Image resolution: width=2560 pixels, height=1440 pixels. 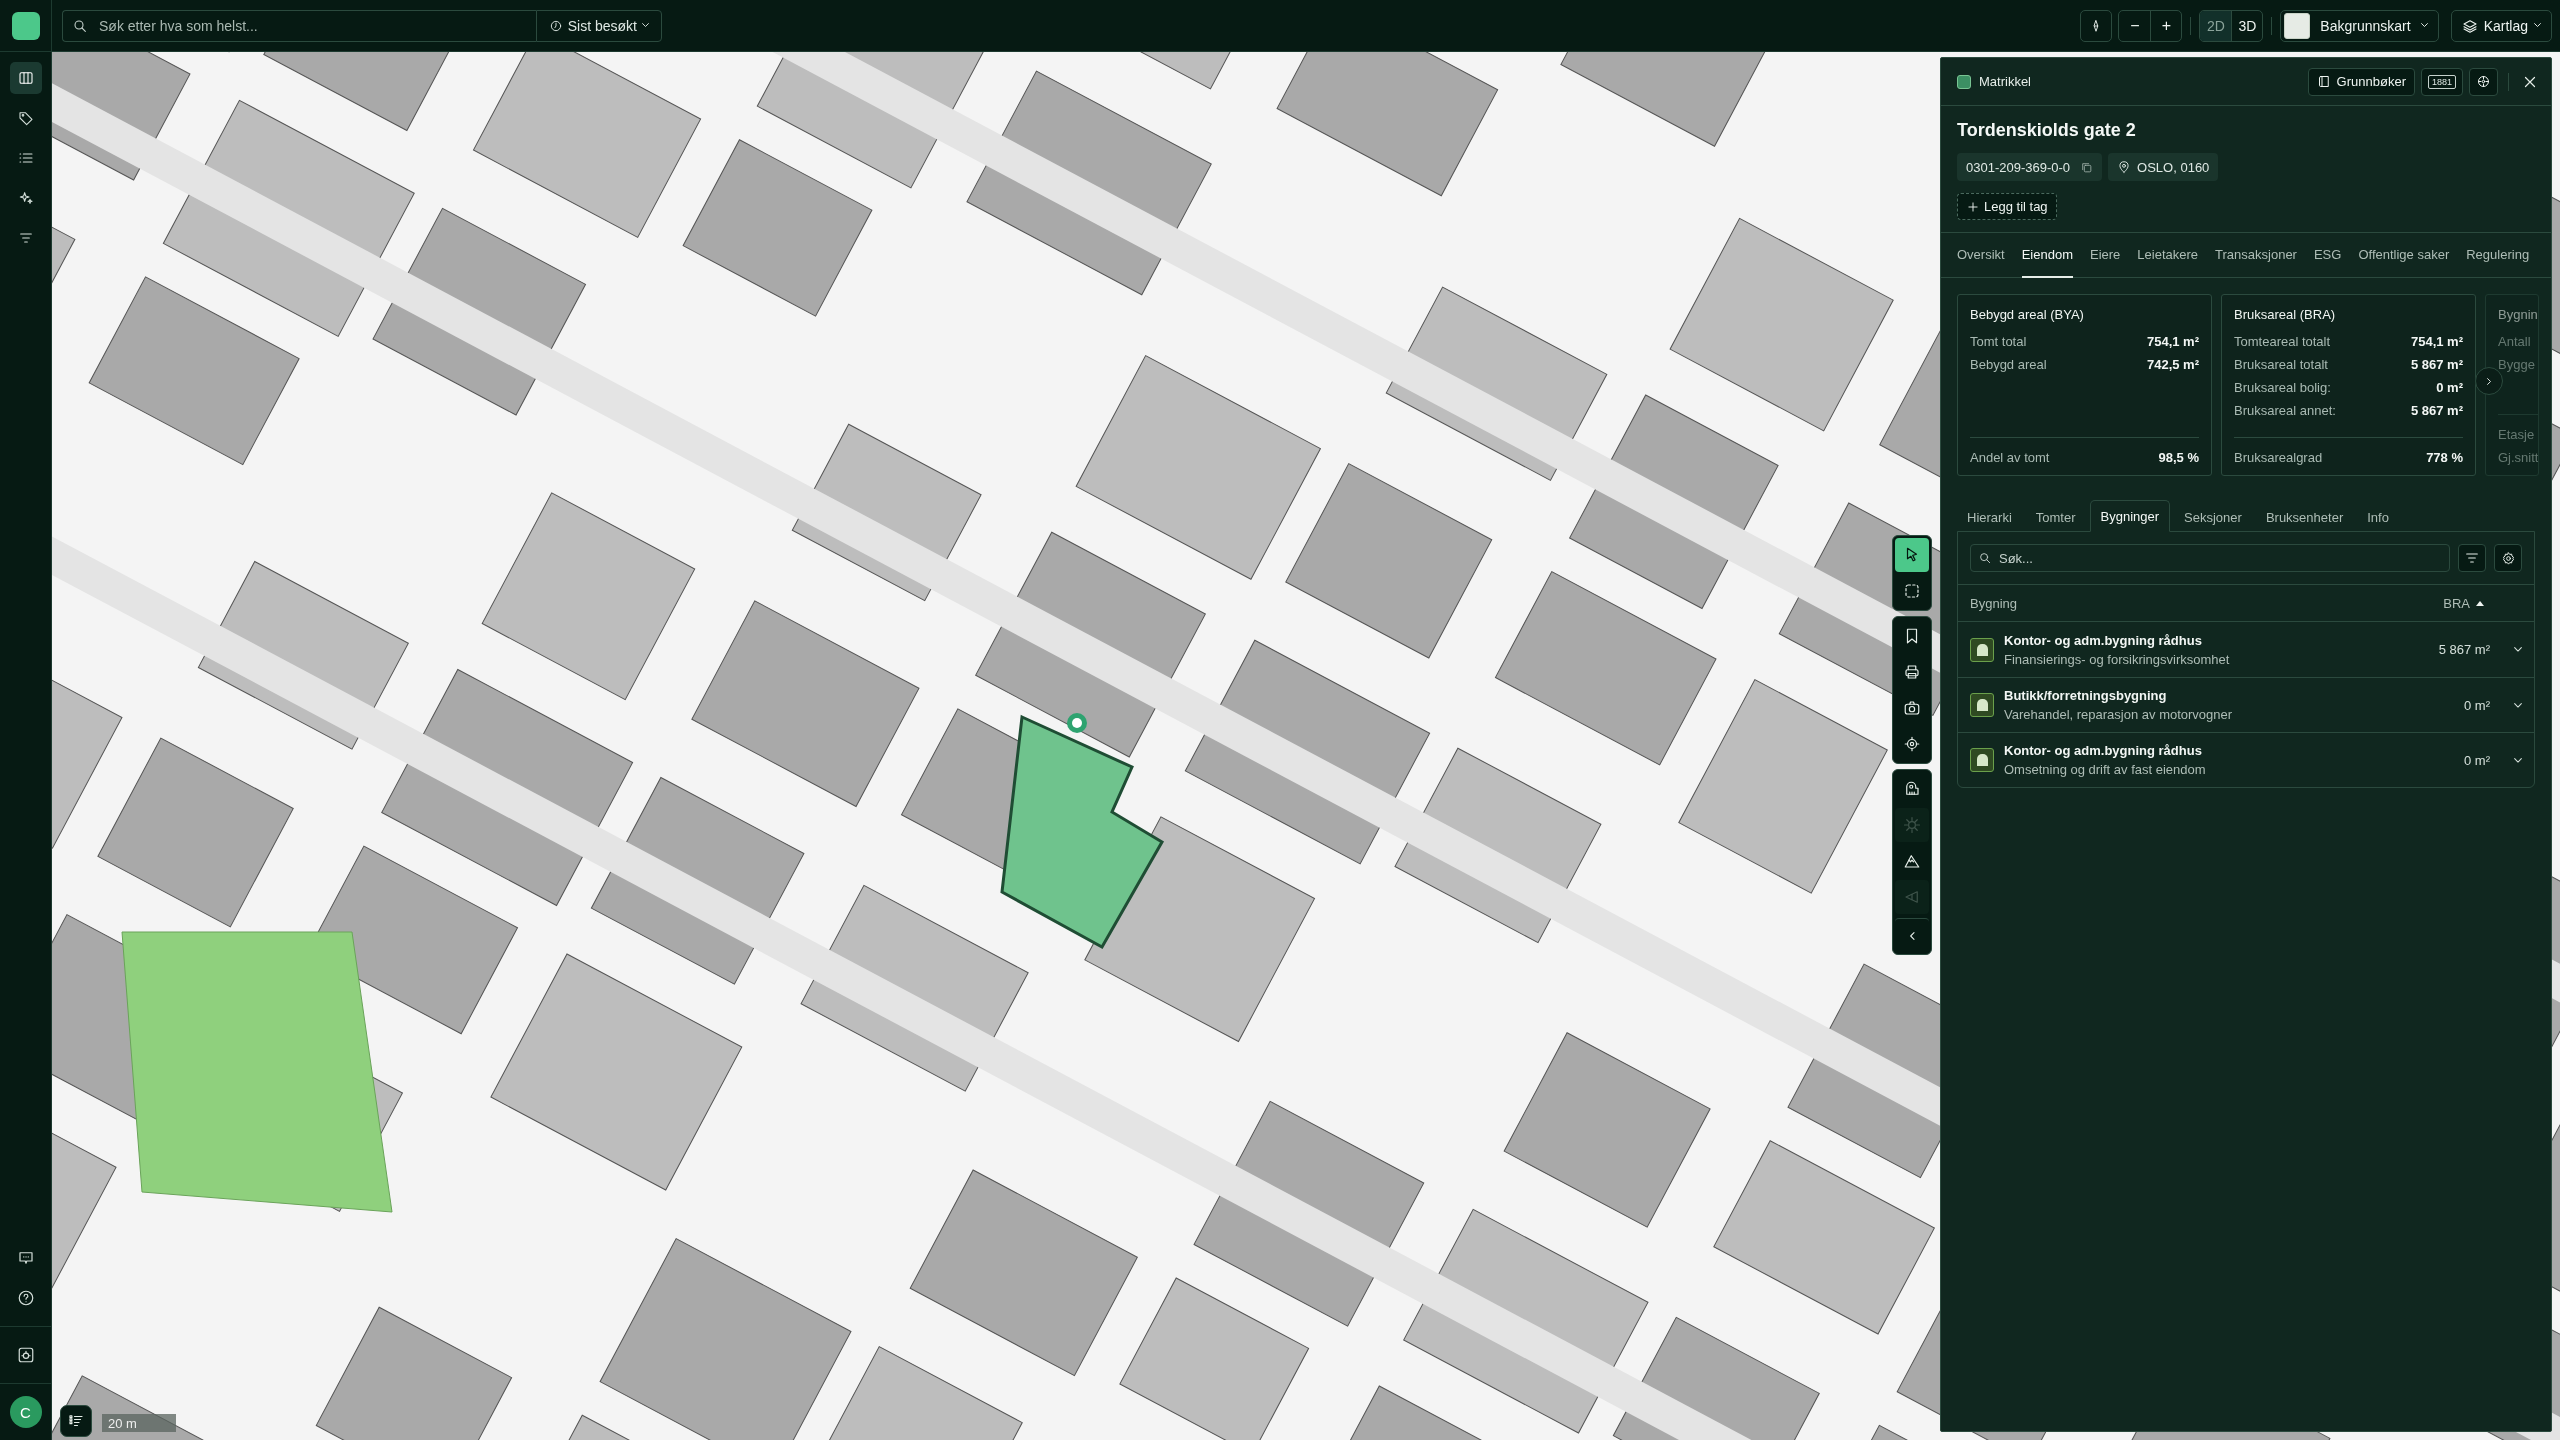 What do you see at coordinates (25, 1412) in the screenshot?
I see `user-avatar: C` at bounding box center [25, 1412].